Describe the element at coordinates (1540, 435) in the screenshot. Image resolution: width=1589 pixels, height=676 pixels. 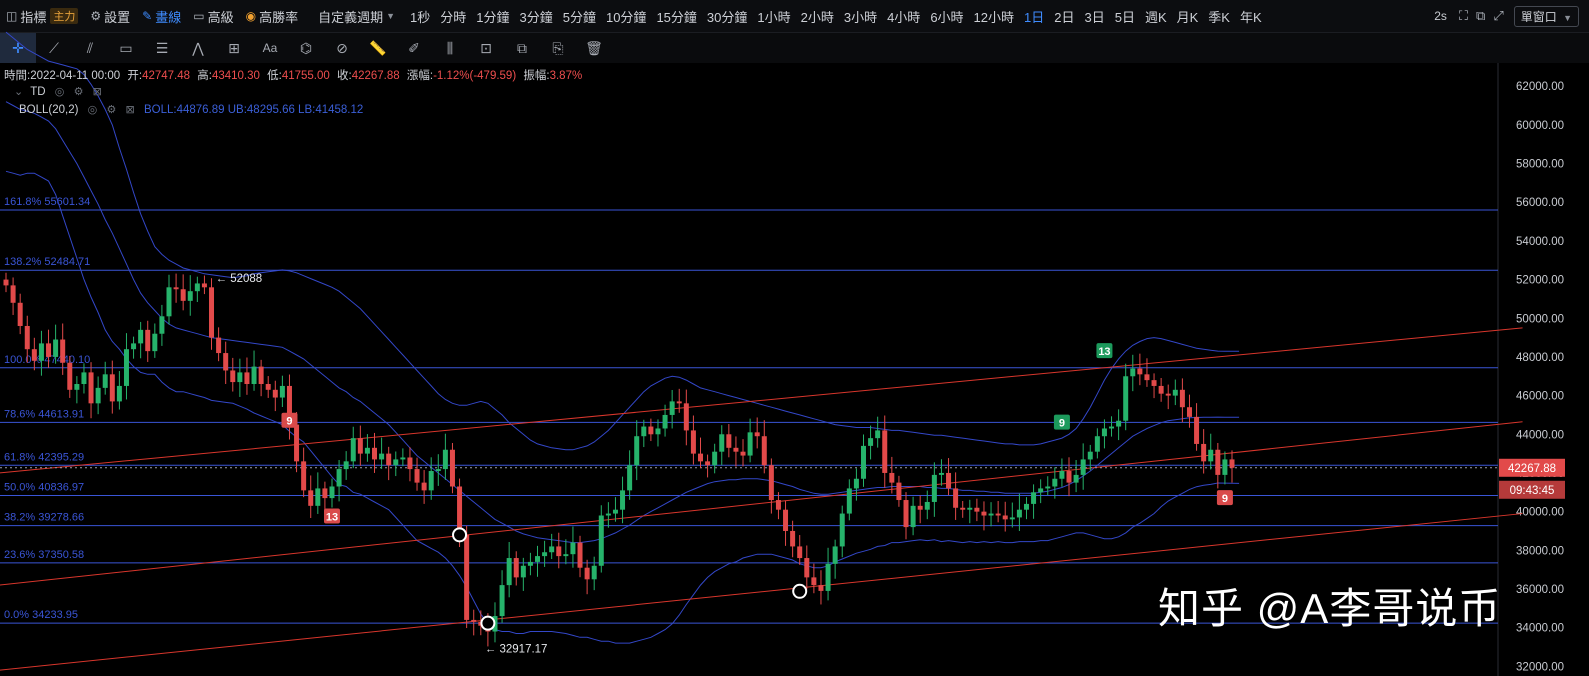
I see `y-tick-label: 44000.00` at that location.